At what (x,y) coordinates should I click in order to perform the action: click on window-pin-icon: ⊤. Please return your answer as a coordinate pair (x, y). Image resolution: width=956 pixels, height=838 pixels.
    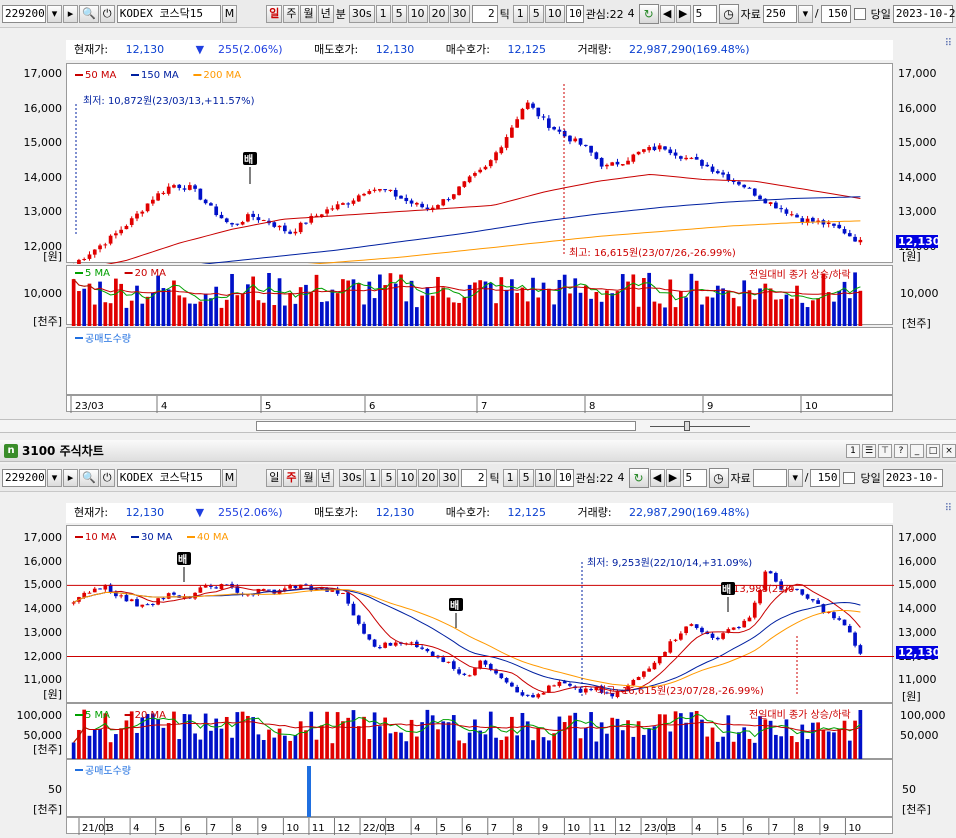
    Looking at the image, I should click on (885, 450).